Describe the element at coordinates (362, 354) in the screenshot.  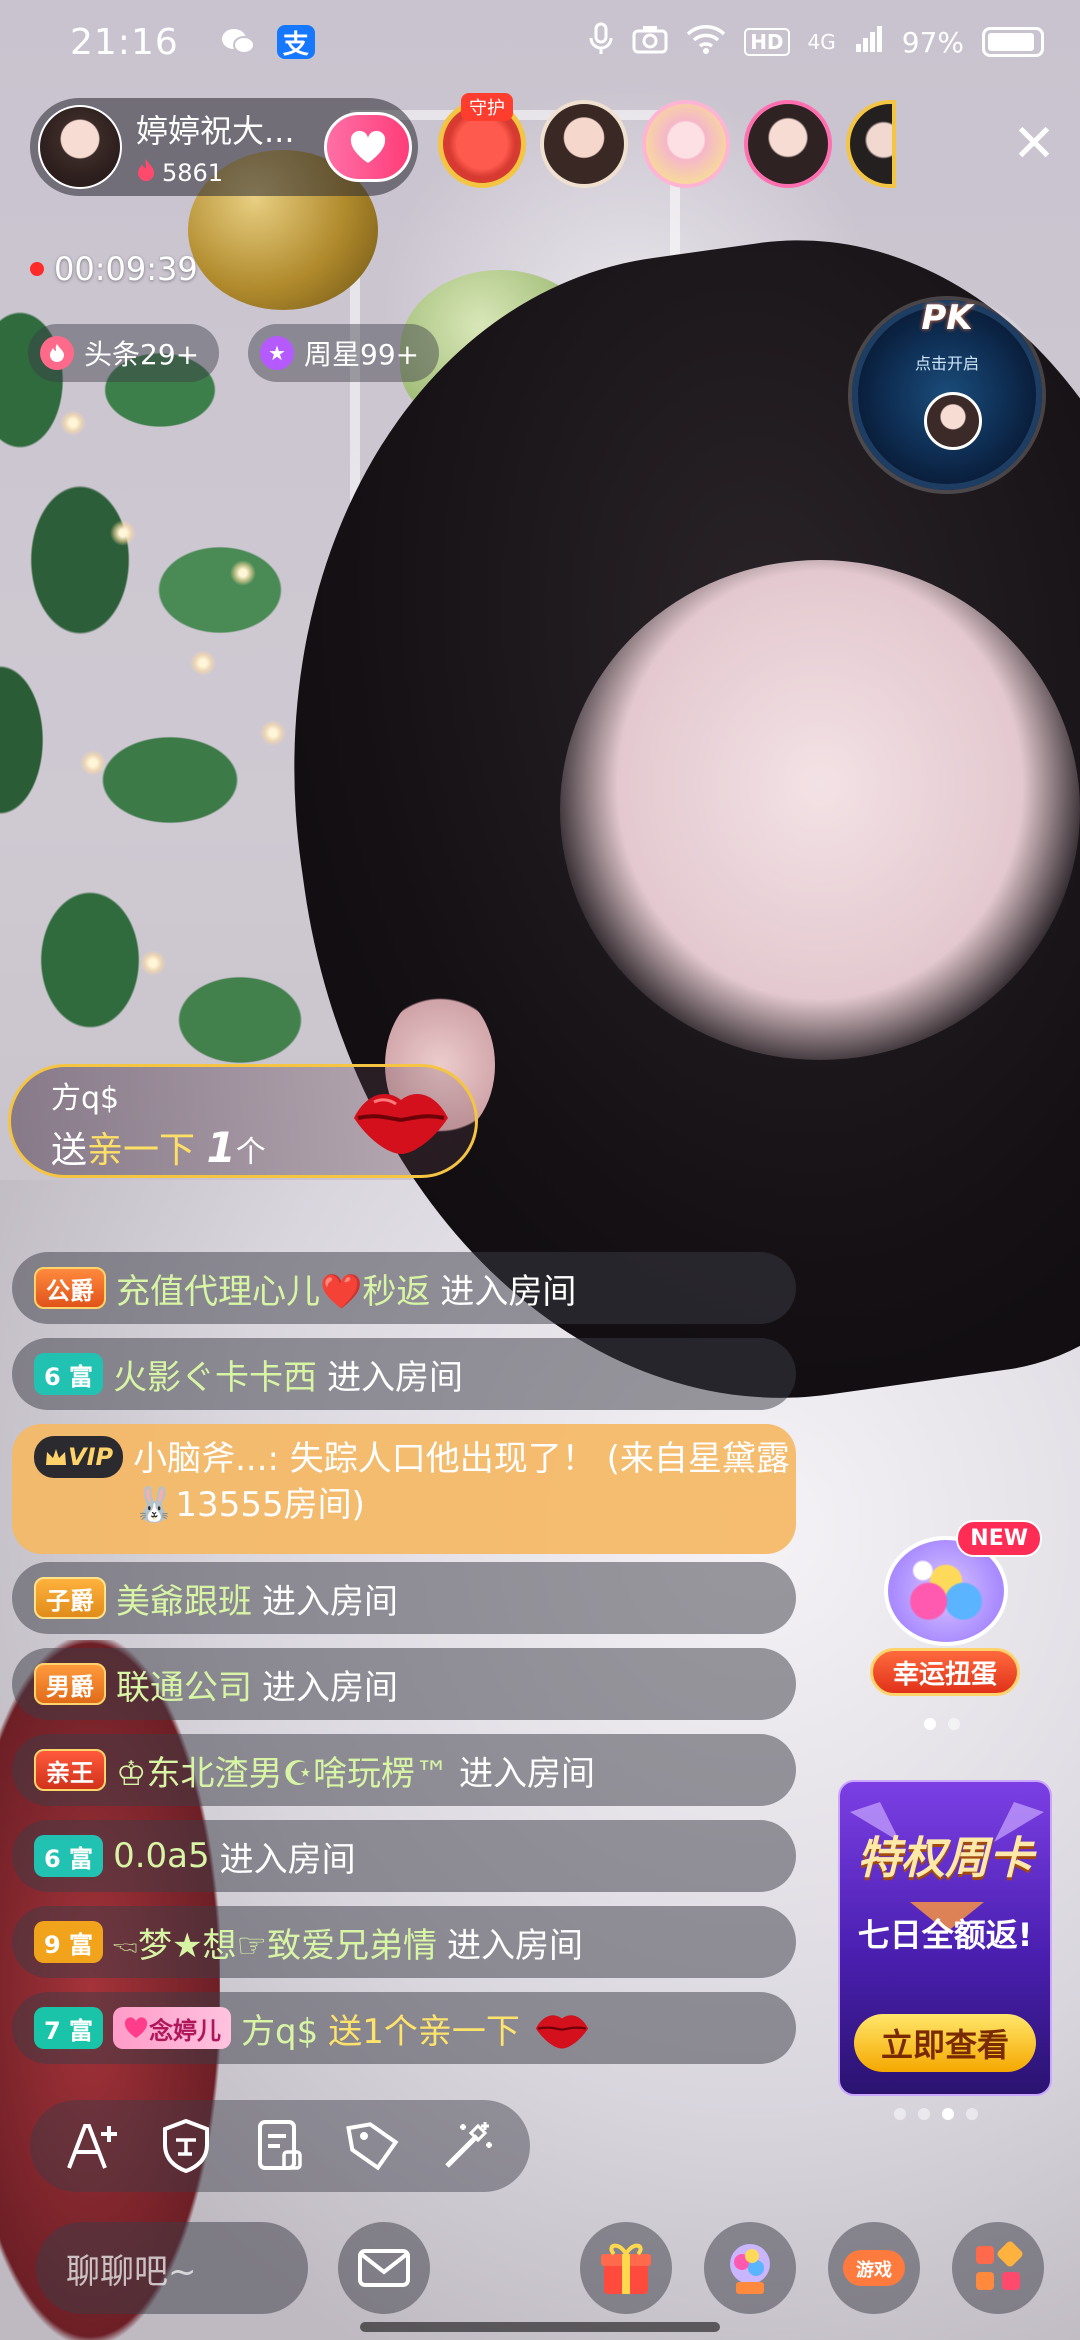
I see `weekly-star-label: 周星99+` at that location.